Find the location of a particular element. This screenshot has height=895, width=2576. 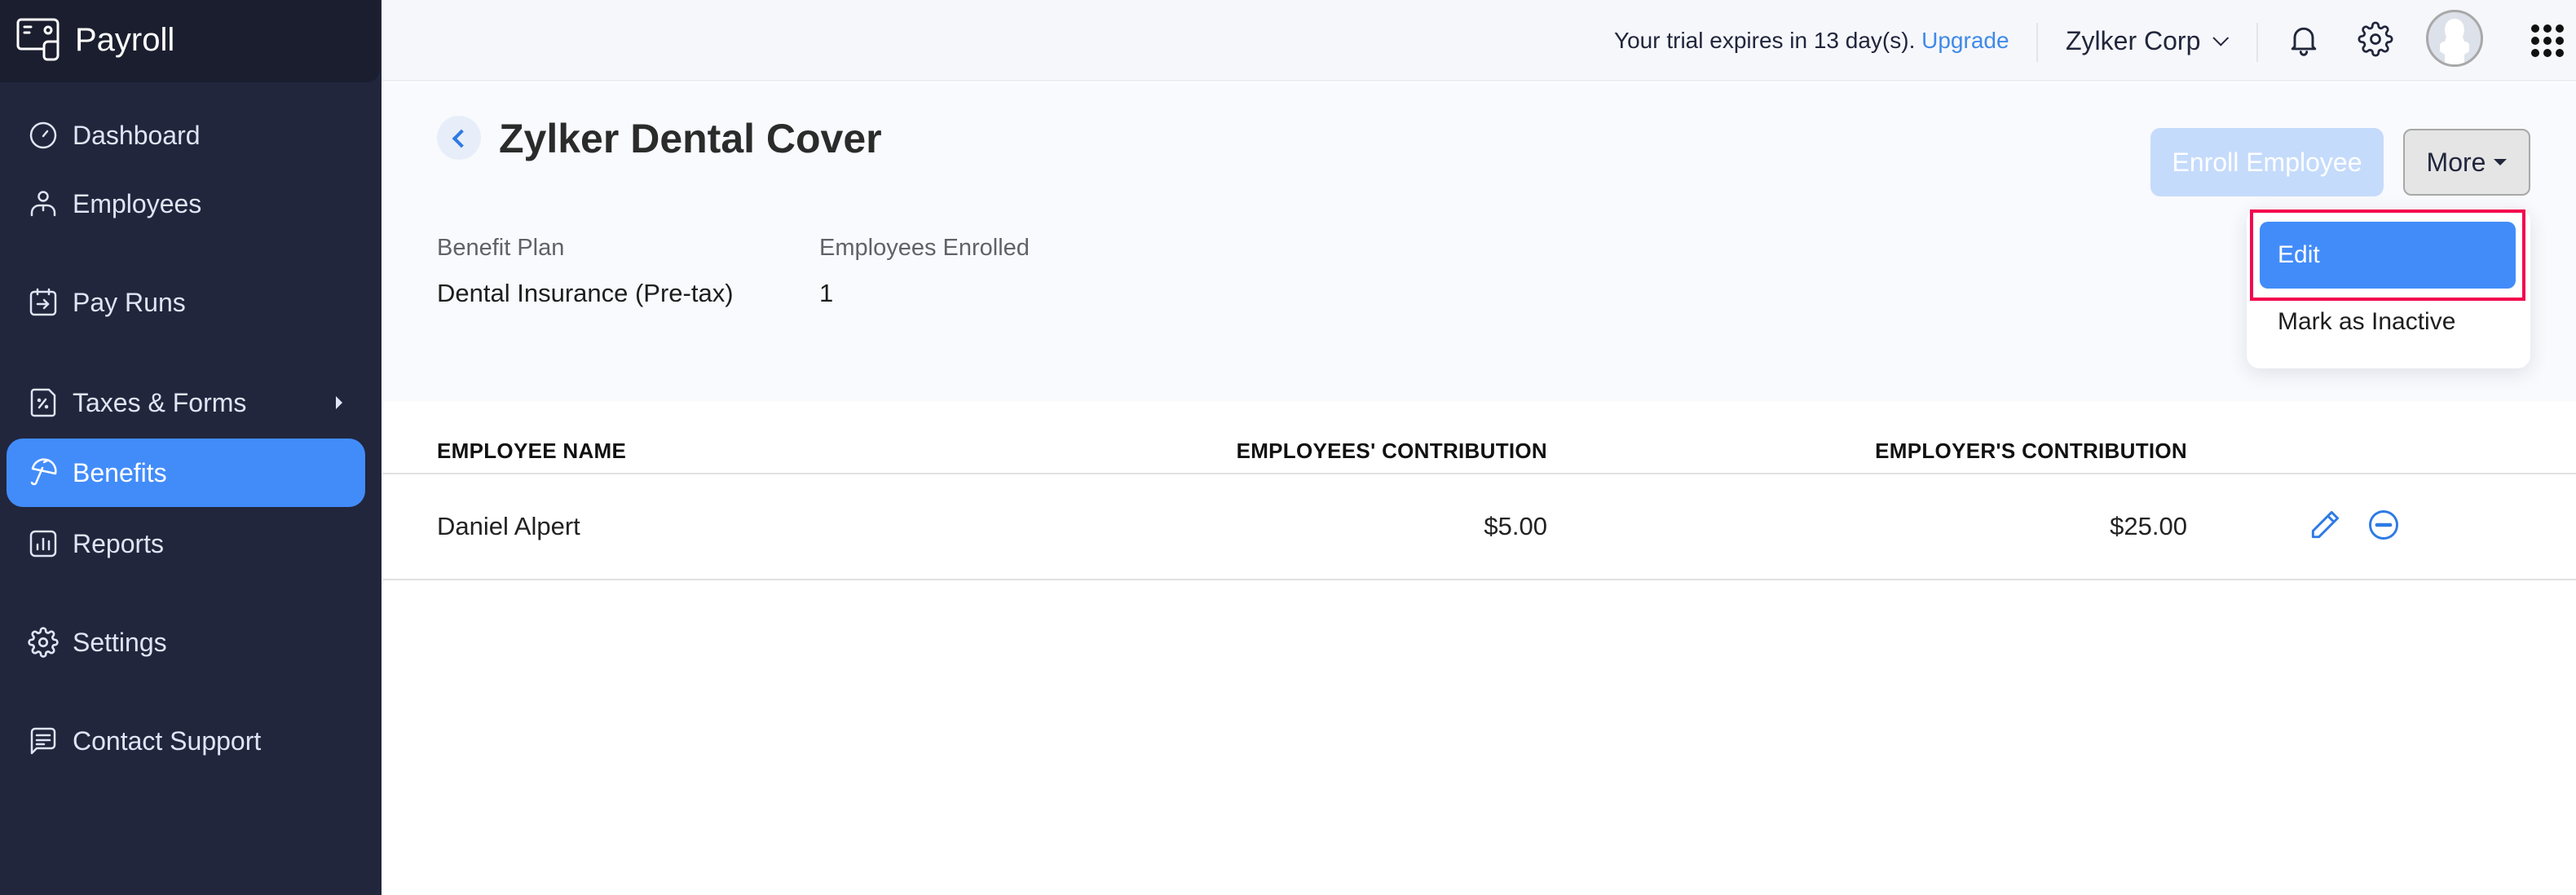

organization-switcher: Zylker Corp is located at coordinates (2148, 41).